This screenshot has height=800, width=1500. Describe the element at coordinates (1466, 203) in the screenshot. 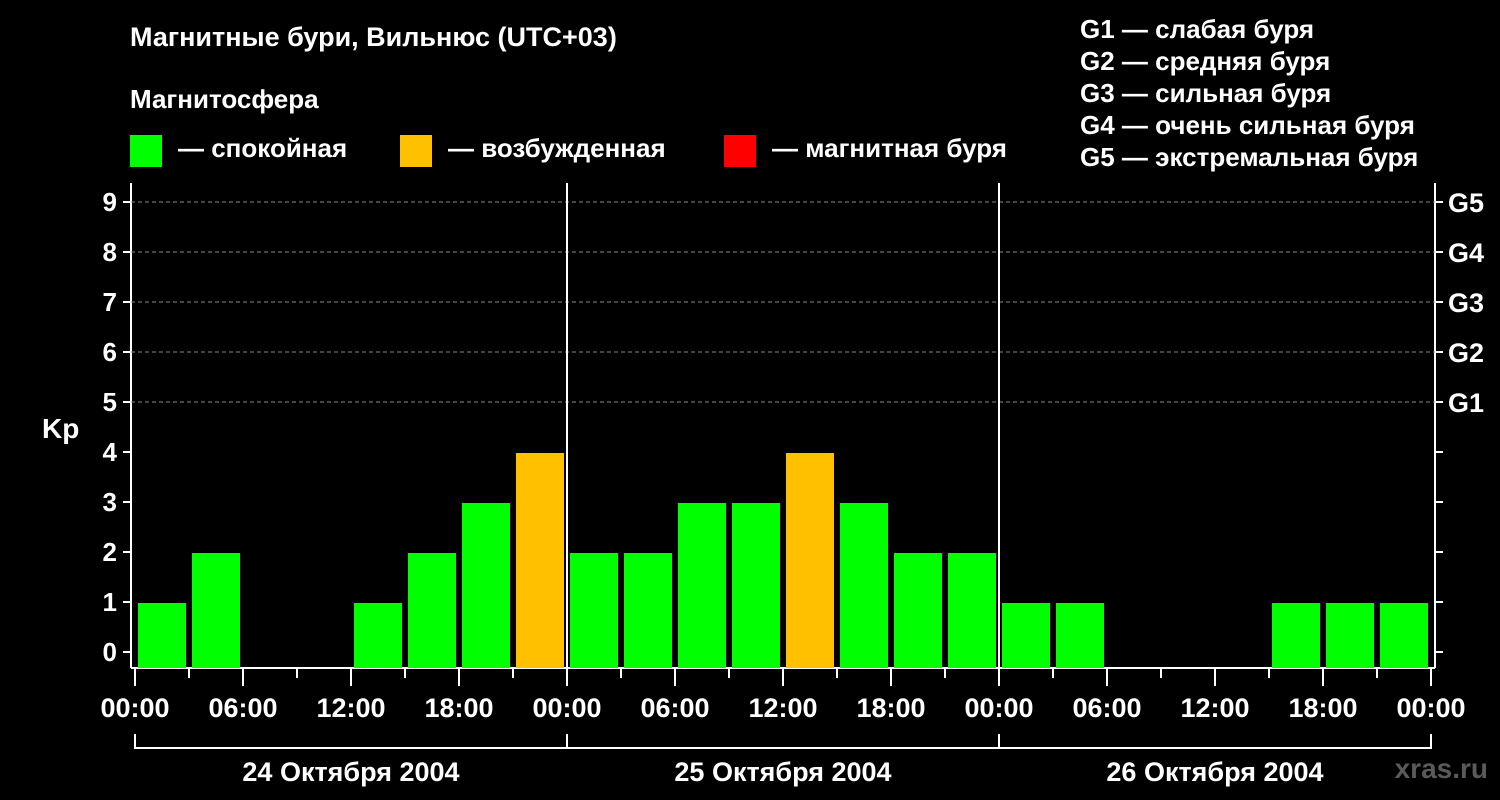

I see `right-storm-label: G5` at that location.